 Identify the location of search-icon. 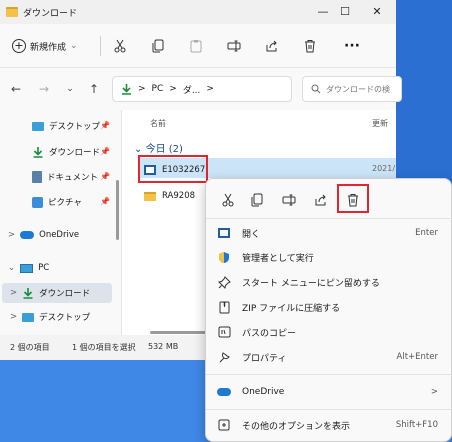
(316, 89).